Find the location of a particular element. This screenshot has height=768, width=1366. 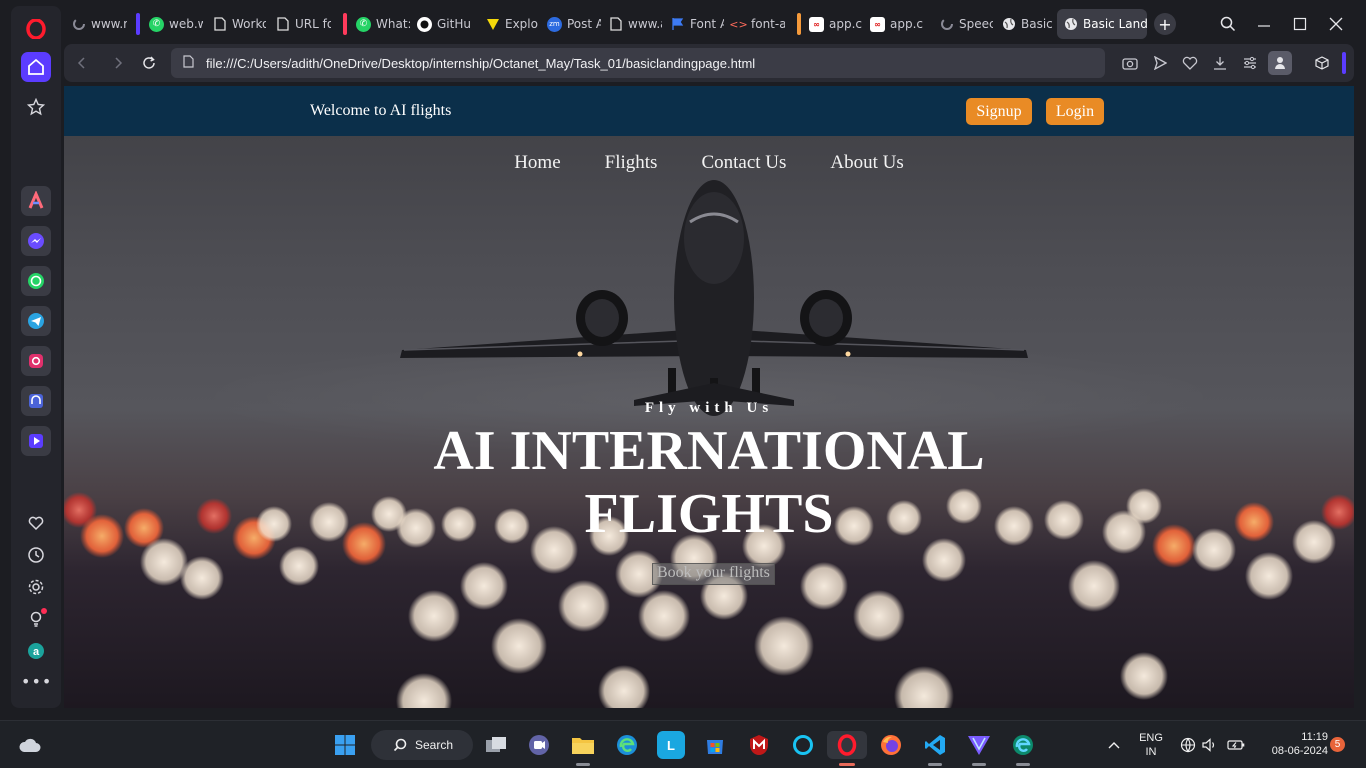

opera-taskbar-icon is located at coordinates (847, 745).